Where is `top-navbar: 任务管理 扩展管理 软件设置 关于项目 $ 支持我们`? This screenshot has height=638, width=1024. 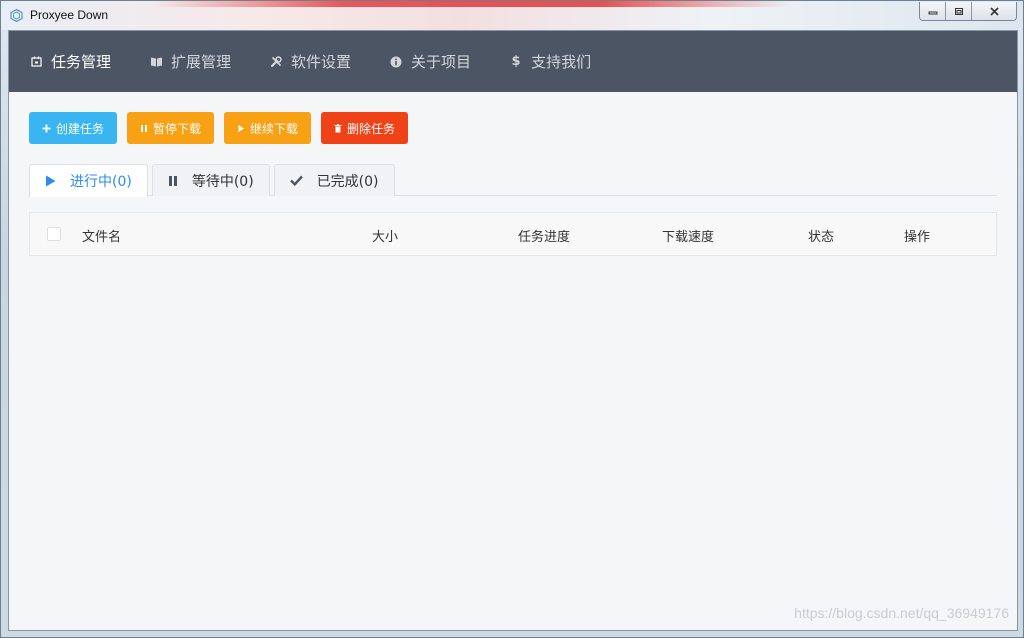 top-navbar: 任务管理 扩展管理 软件设置 关于项目 $ 支持我们 is located at coordinates (513, 61).